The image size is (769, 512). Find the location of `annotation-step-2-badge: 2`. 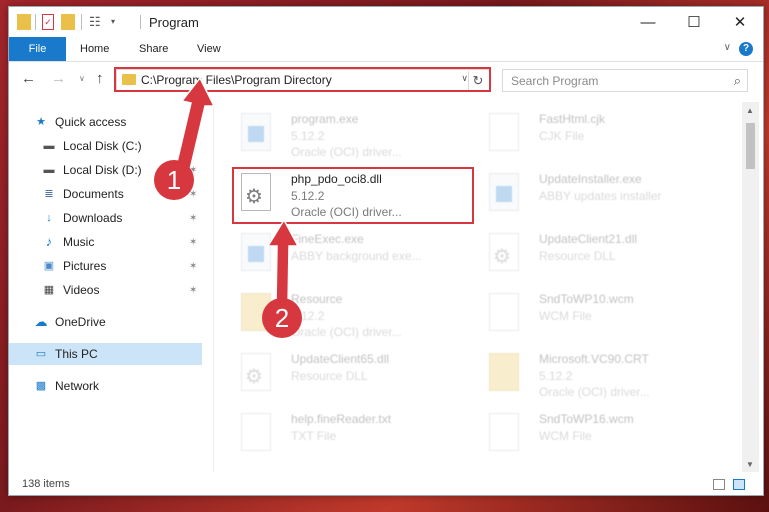

annotation-step-2-badge: 2 is located at coordinates (282, 318).